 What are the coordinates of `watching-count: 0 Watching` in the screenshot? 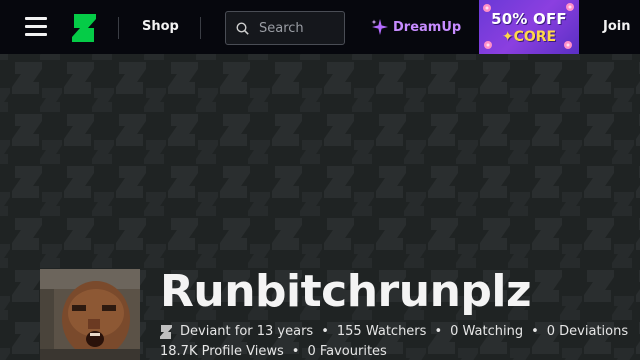 It's located at (486, 331).